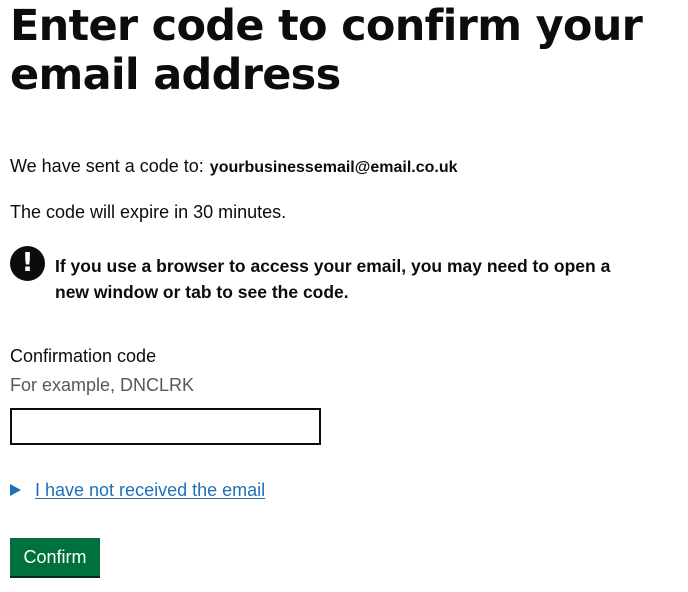  Describe the element at coordinates (333, 167) in the screenshot. I see `recipient-email: yourbusinessemail@email.co.uk` at that location.